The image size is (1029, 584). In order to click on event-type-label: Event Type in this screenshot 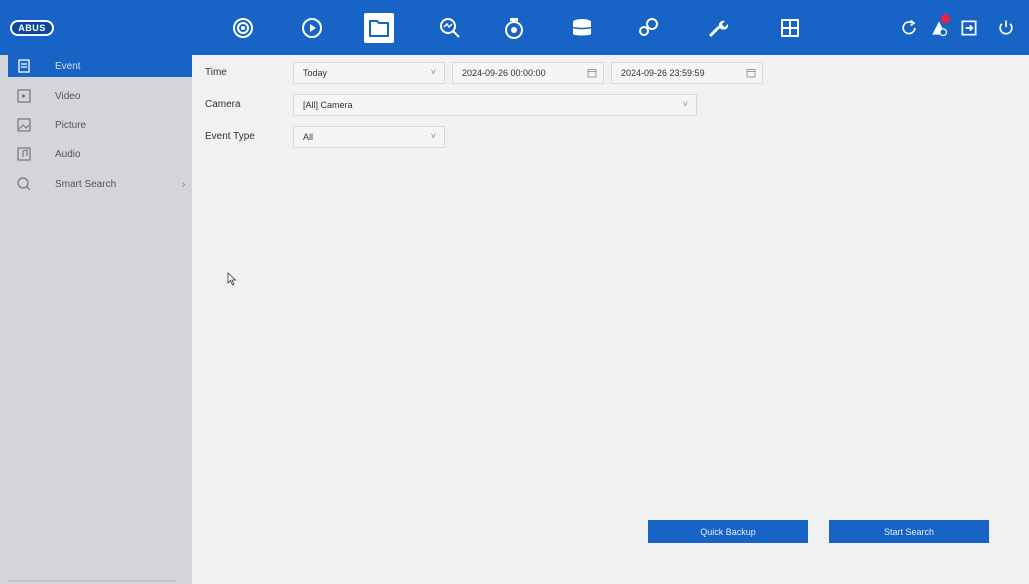, I will do `click(230, 136)`.